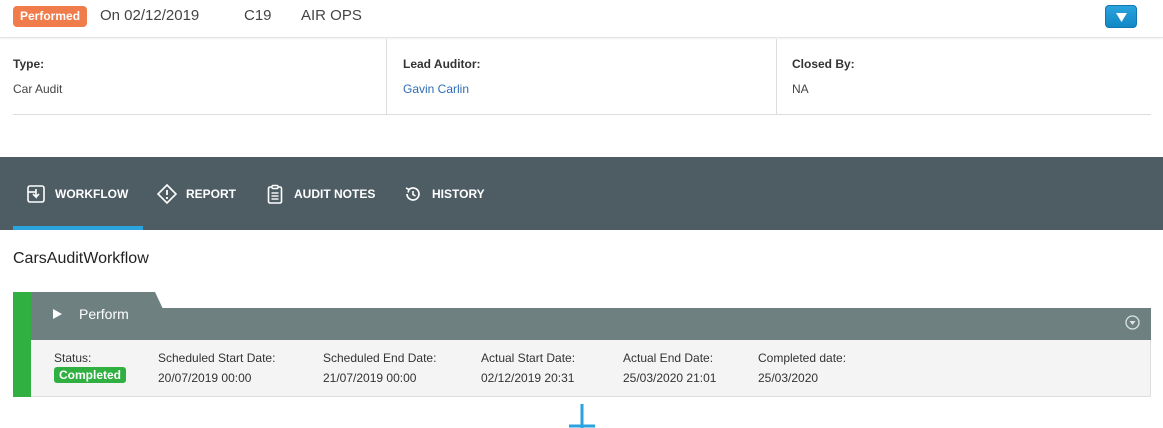 Image resolution: width=1163 pixels, height=428 pixels. What do you see at coordinates (668, 358) in the screenshot?
I see `actual-end-label: Actual End Date:` at bounding box center [668, 358].